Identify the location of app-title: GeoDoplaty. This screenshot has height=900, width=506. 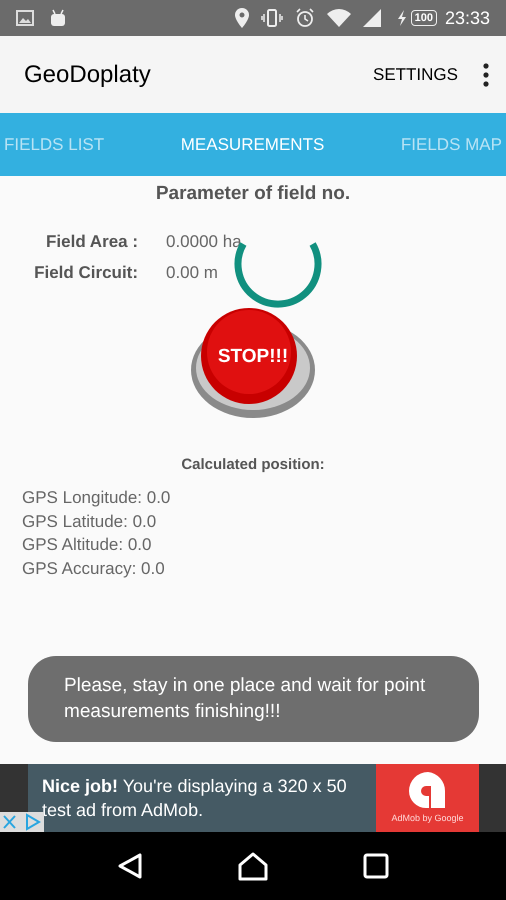
(88, 75).